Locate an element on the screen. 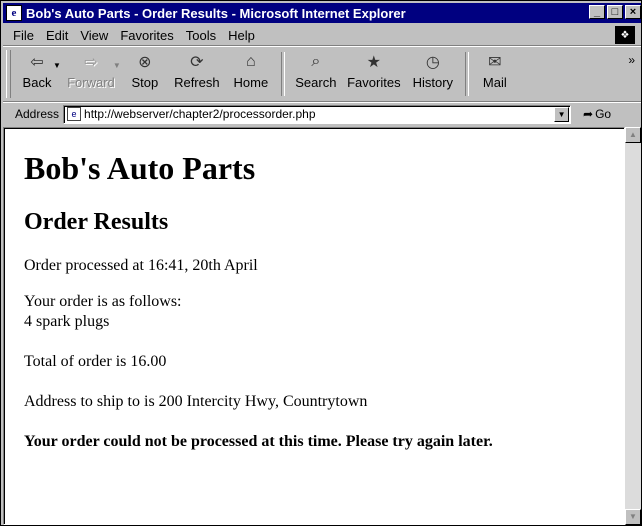 The height and width of the screenshot is (526, 642). menu-bar: File Edit View Favorites Tools Help ❖ is located at coordinates (322, 35).